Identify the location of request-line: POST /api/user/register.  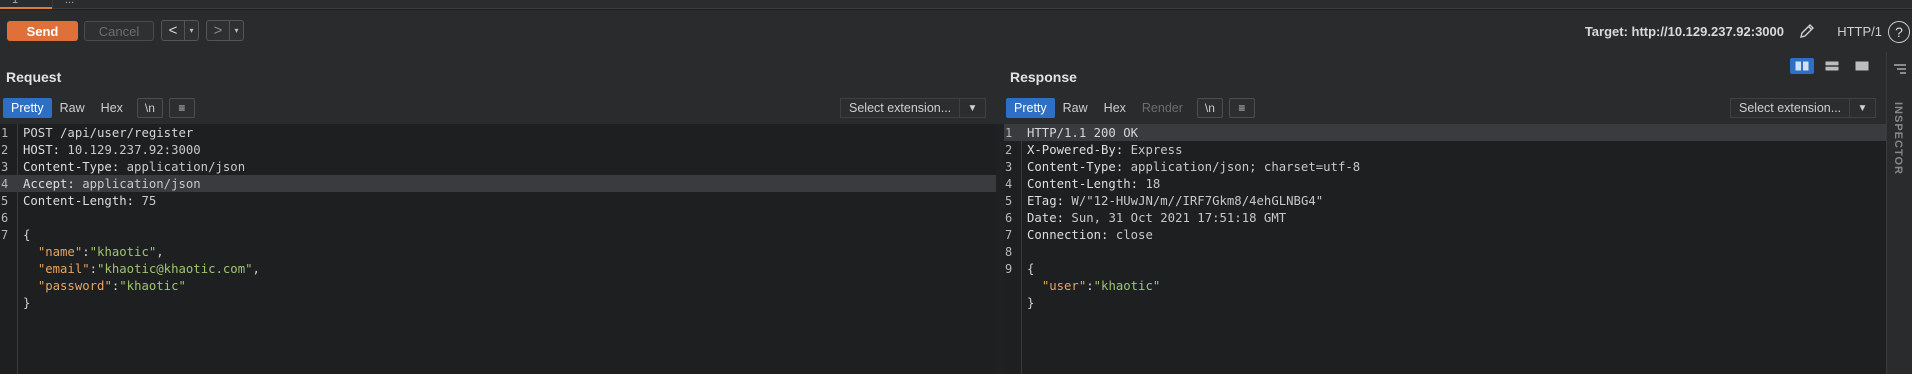
(108, 132).